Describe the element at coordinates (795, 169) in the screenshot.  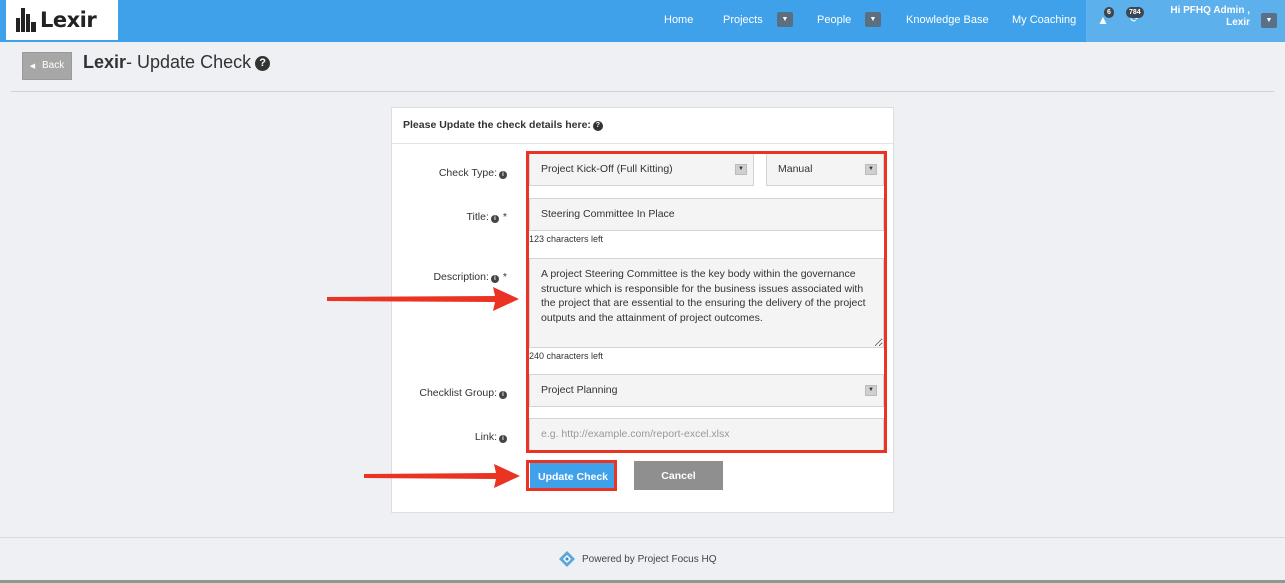
I see `check-mode-value: Manual` at that location.